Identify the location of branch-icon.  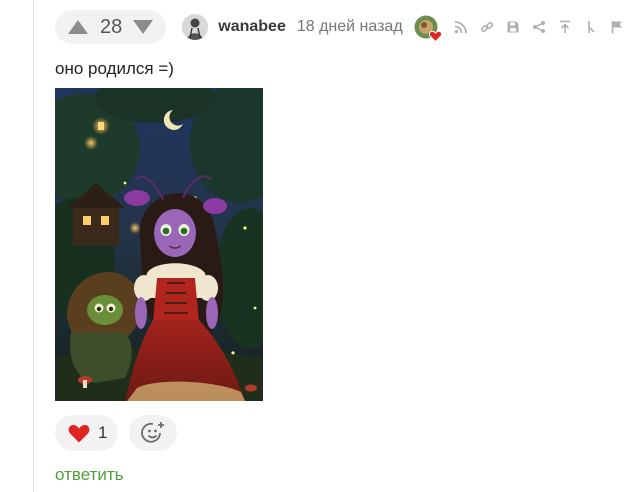
(591, 27).